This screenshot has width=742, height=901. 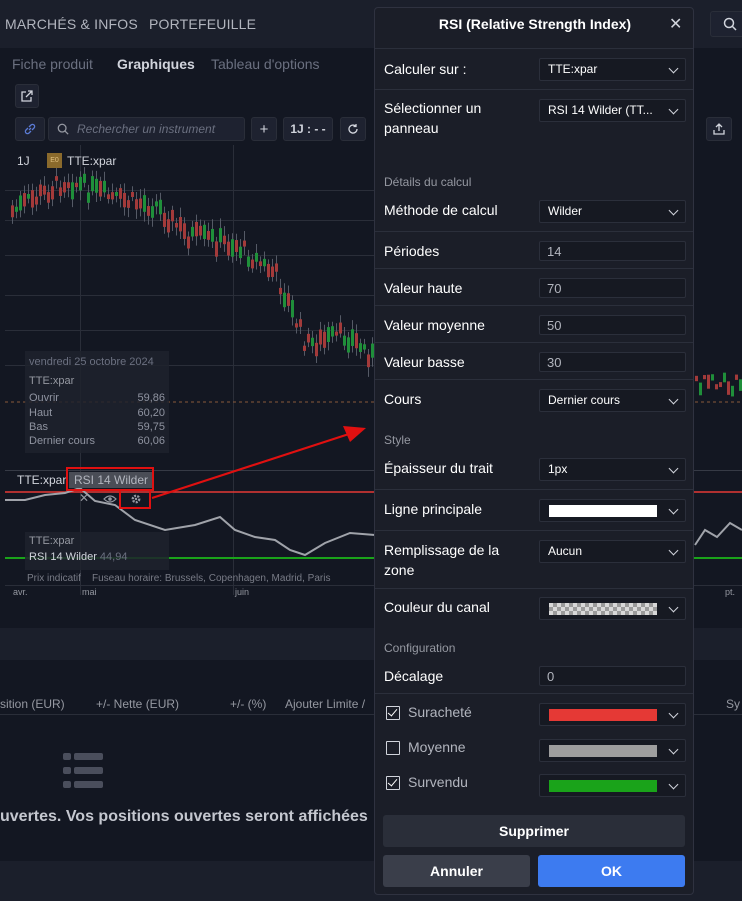 I want to click on section-style: Style, so click(x=397, y=440).